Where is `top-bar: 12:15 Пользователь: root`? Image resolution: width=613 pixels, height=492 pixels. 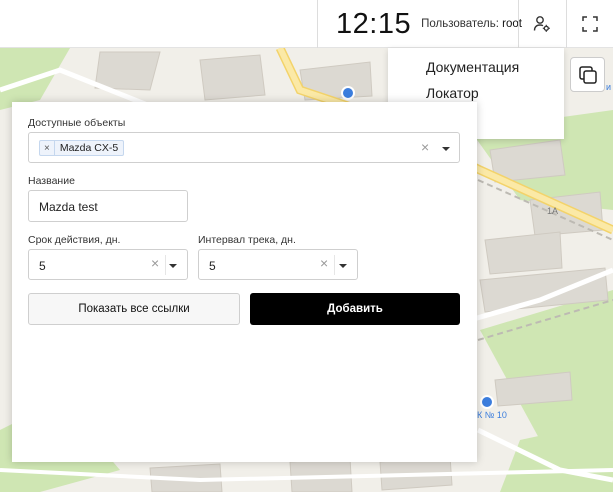 top-bar: 12:15 Пользователь: root is located at coordinates (306, 24).